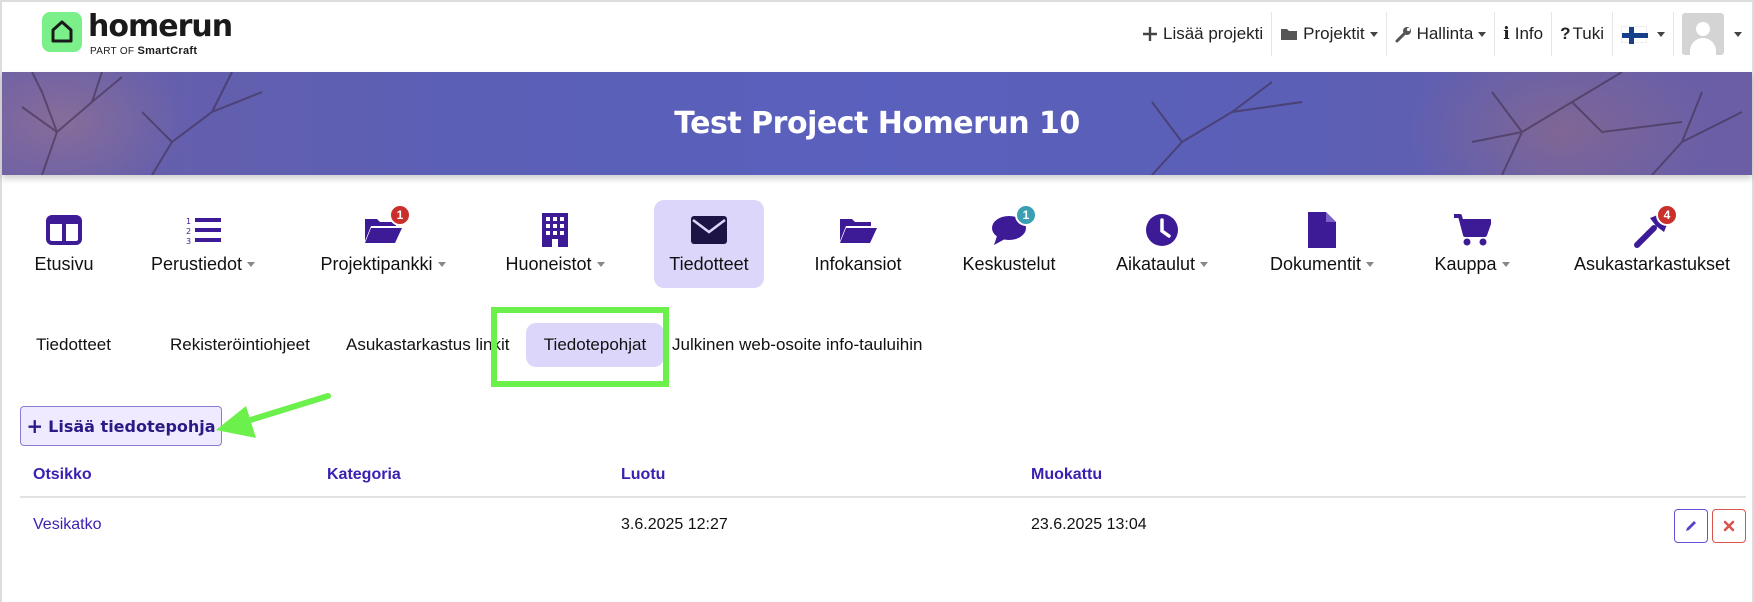  I want to click on template-created: 3.6.2025 12:27, so click(674, 524).